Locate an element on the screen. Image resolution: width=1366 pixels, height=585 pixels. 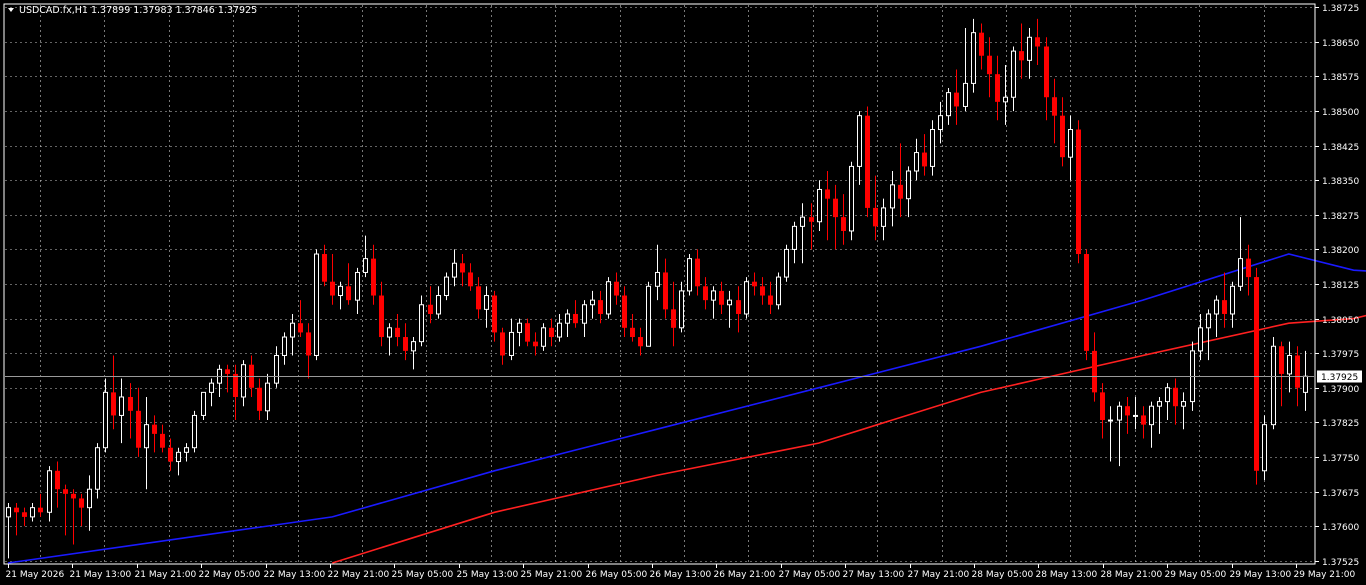
x-tick-label: 28 May 13:00 is located at coordinates (1067, 575).